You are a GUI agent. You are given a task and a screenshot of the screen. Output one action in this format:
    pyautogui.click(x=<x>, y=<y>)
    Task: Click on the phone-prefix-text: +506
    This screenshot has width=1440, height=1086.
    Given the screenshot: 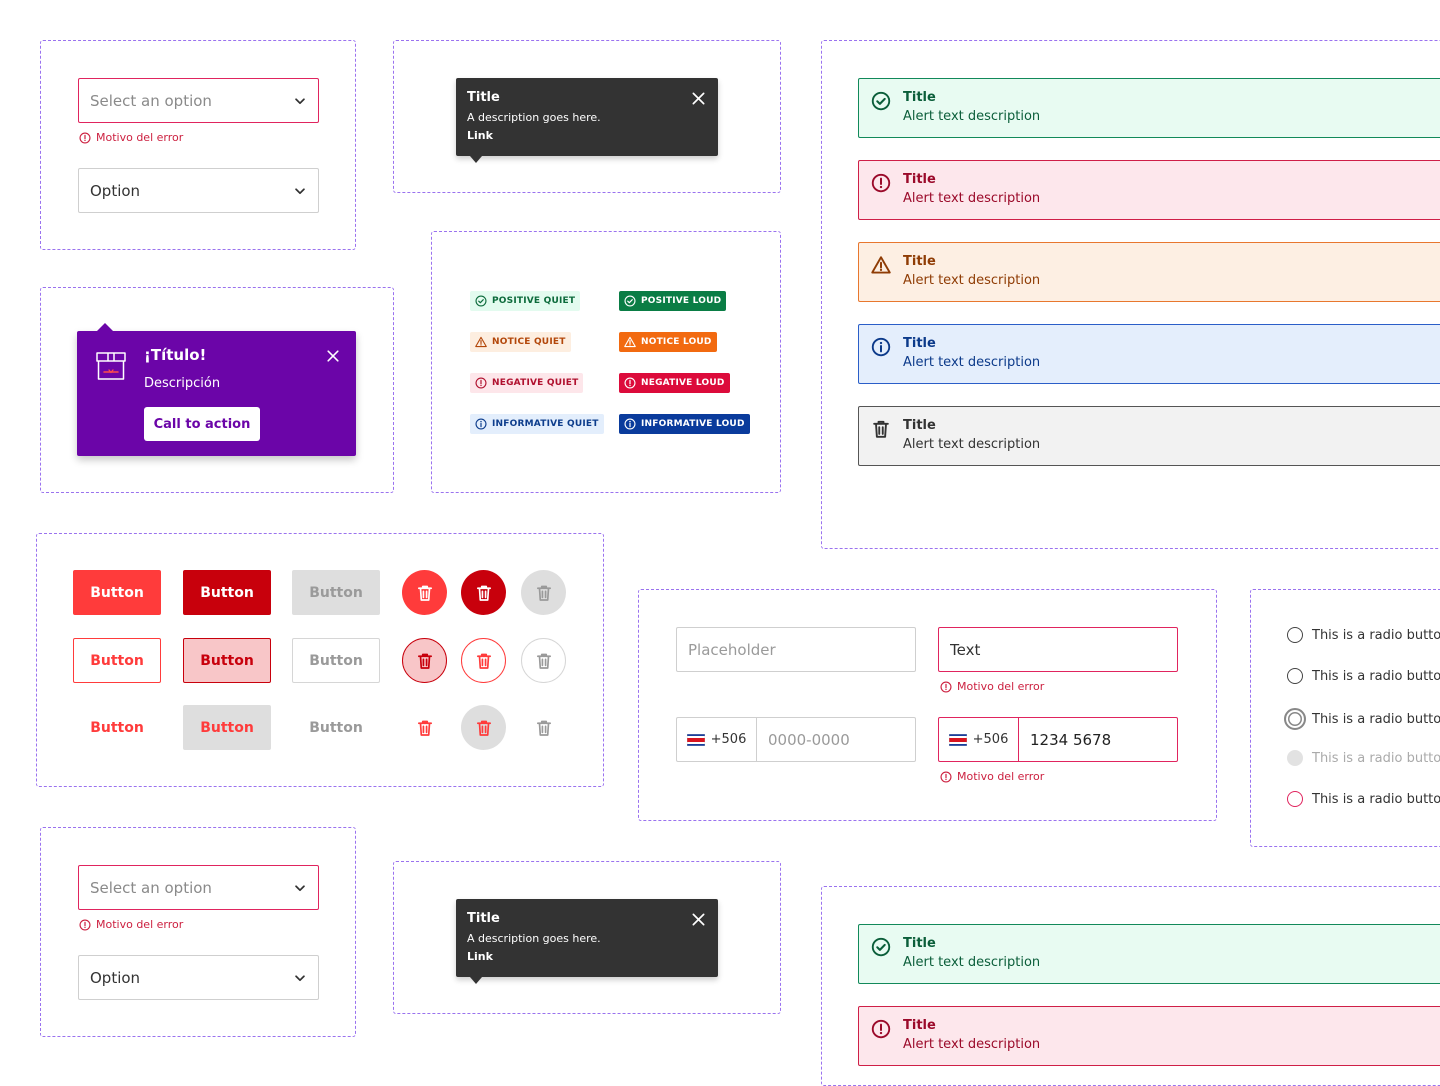 What is the action you would take?
    pyautogui.click(x=990, y=739)
    